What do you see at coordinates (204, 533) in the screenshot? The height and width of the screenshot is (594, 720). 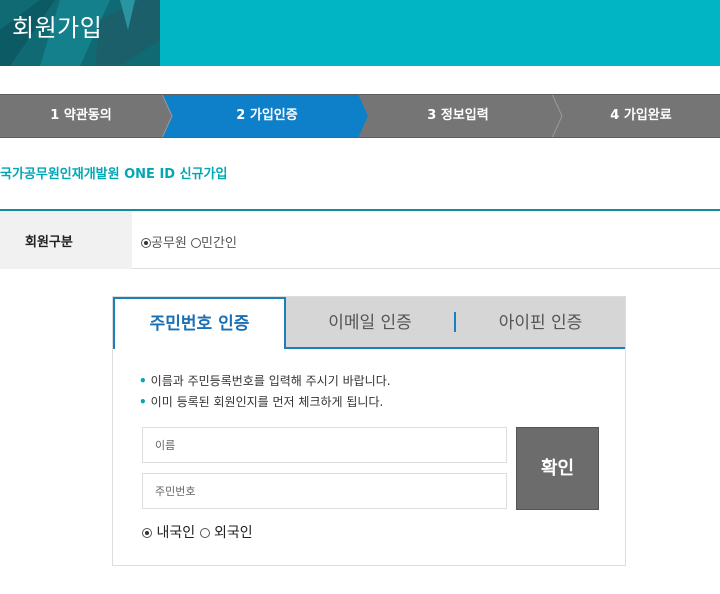 I see `radio-foreigner` at bounding box center [204, 533].